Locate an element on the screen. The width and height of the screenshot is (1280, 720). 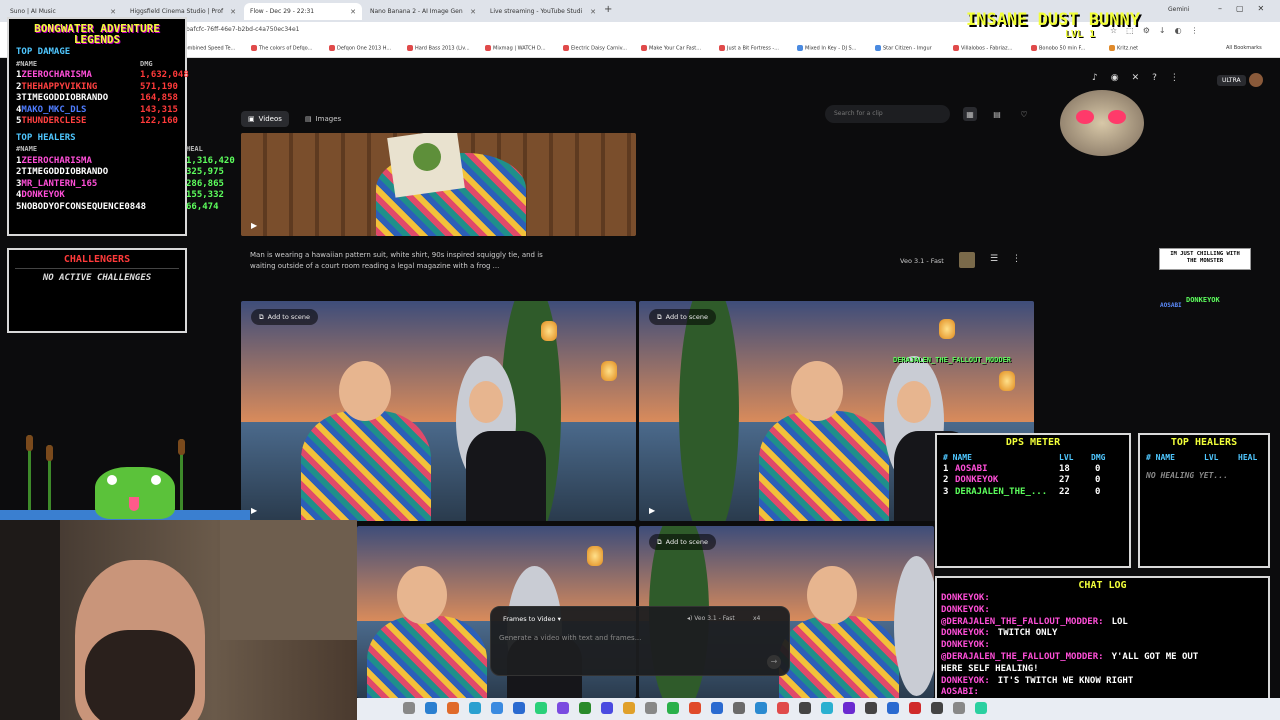
all-bookmarks: All Bookmarks is located at coordinates (1244, 48).